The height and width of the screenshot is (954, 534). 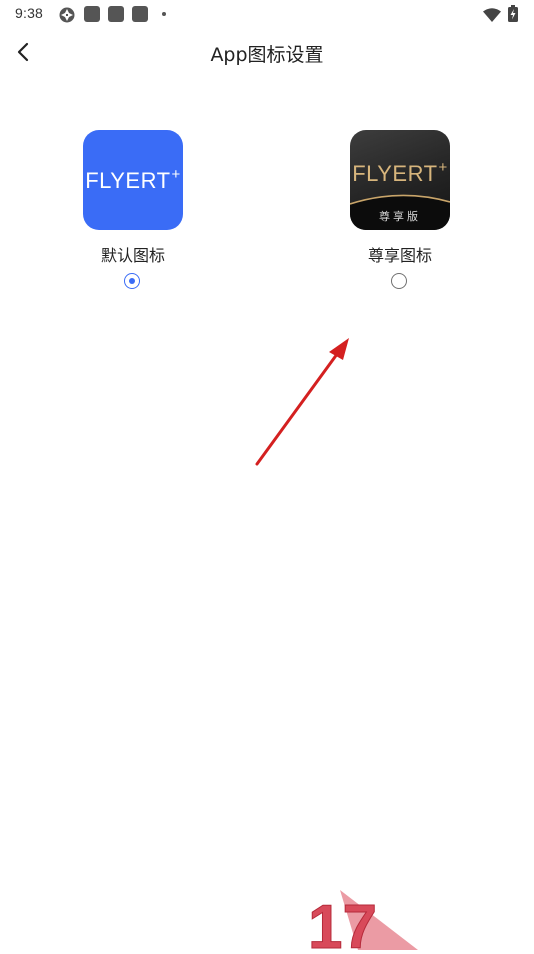 I want to click on watermark-text: 17, so click(x=342, y=921).